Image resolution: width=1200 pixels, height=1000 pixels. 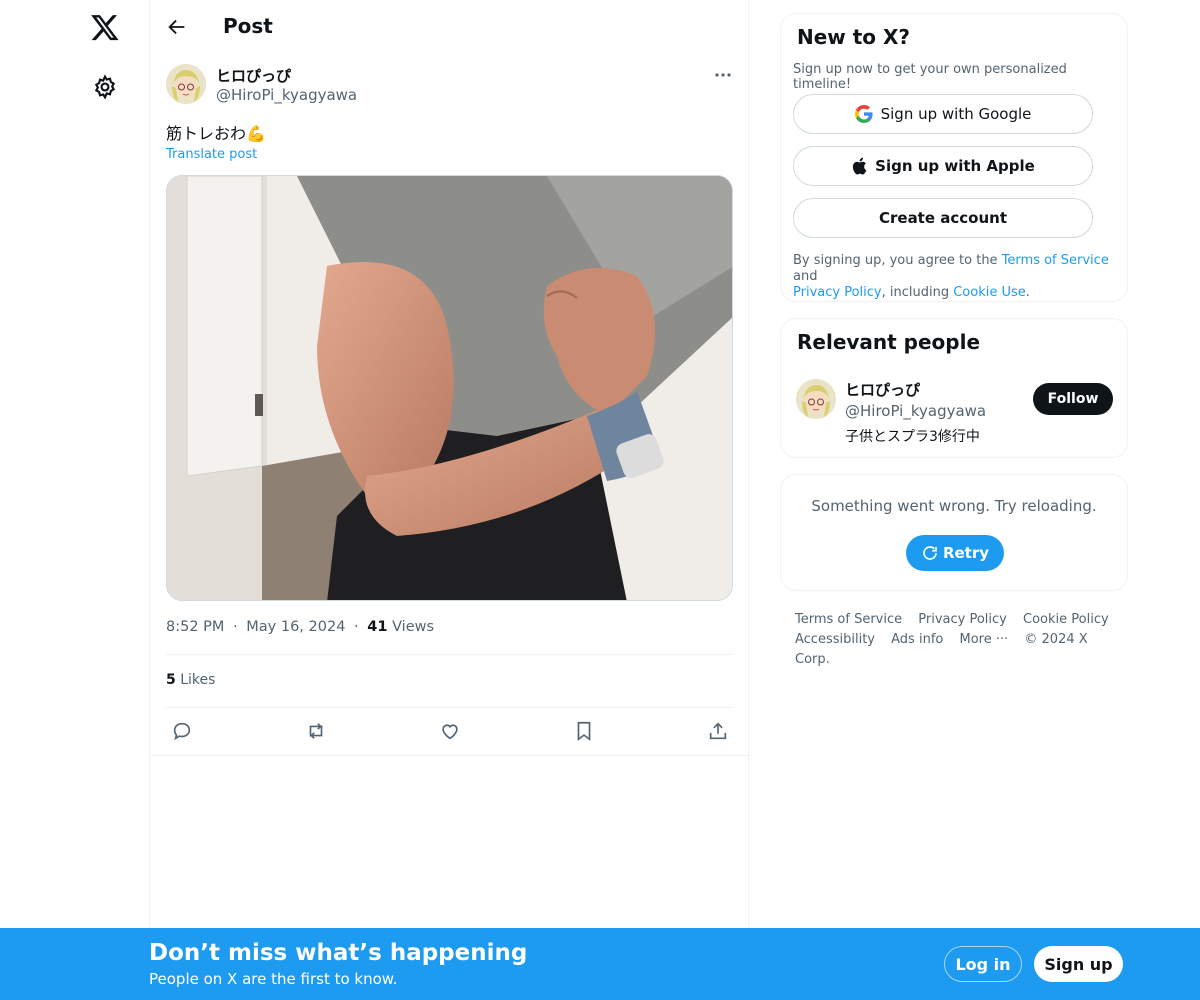 What do you see at coordinates (177, 27) in the screenshot?
I see `back-arrow-icon` at bounding box center [177, 27].